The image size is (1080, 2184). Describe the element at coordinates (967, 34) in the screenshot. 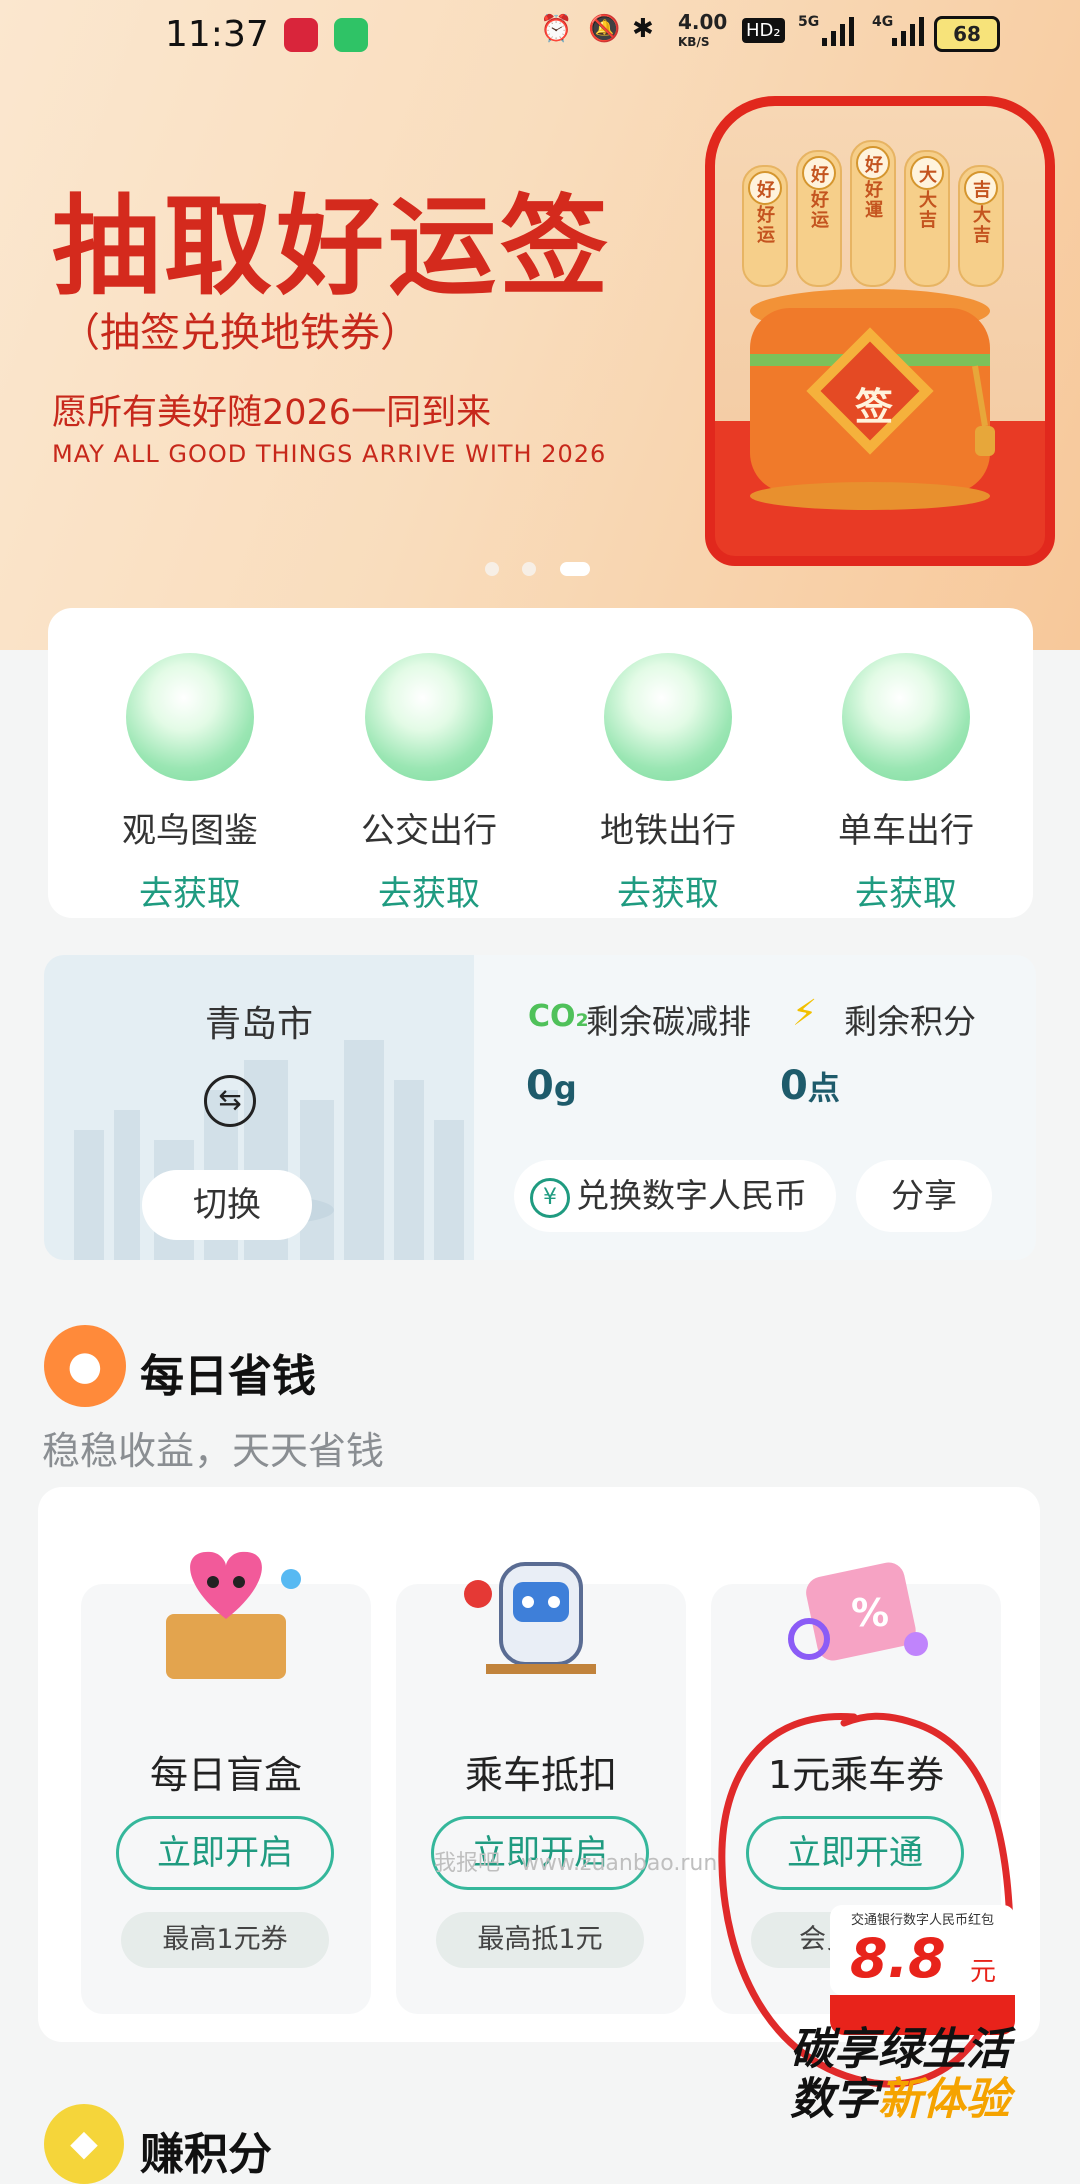

I see `battery-indicator: 68` at that location.